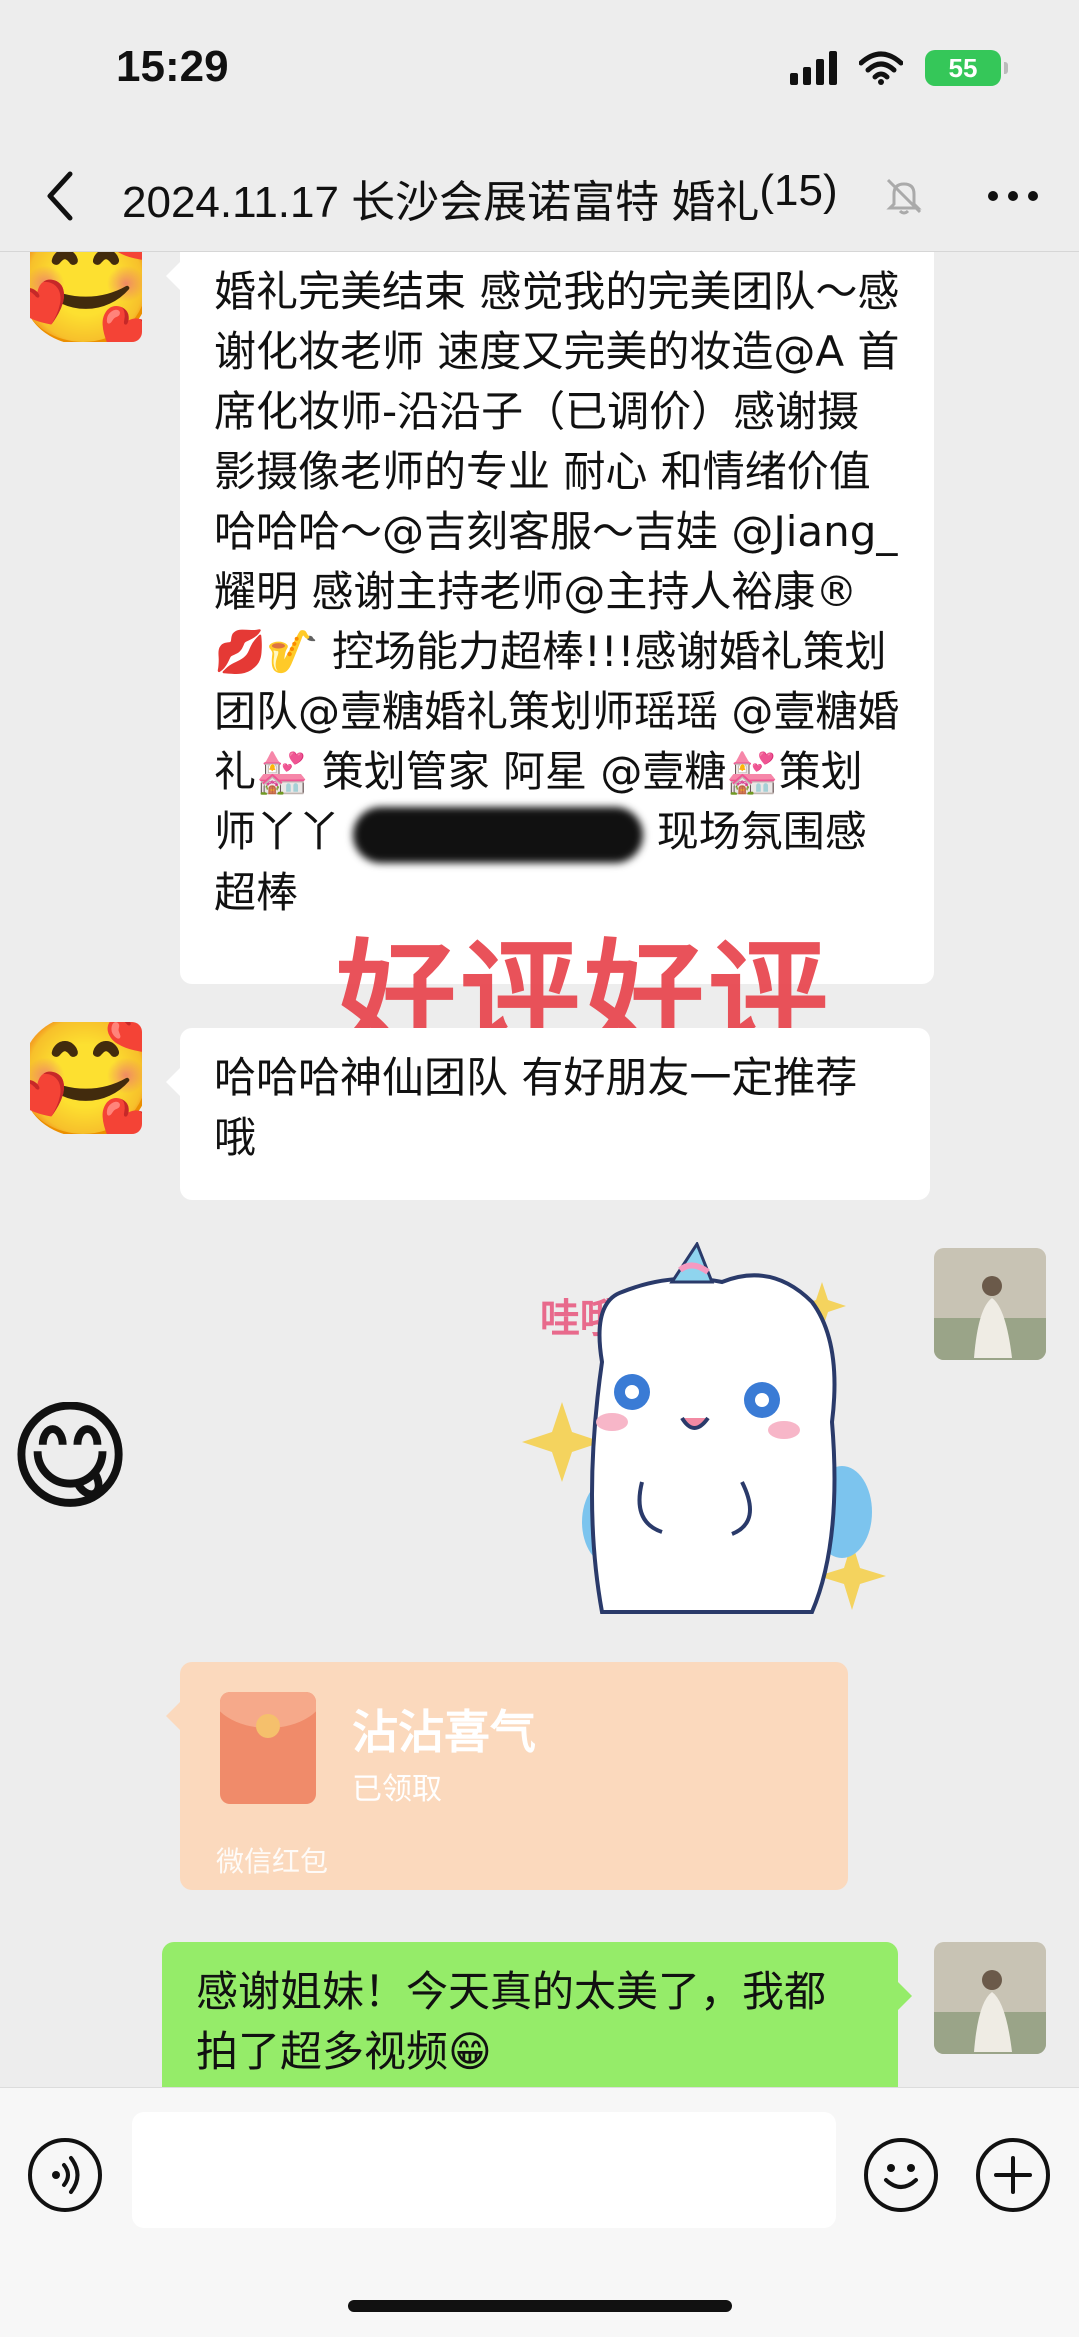  What do you see at coordinates (711, 1432) in the screenshot?
I see `cat-sticker: 哇哦` at bounding box center [711, 1432].